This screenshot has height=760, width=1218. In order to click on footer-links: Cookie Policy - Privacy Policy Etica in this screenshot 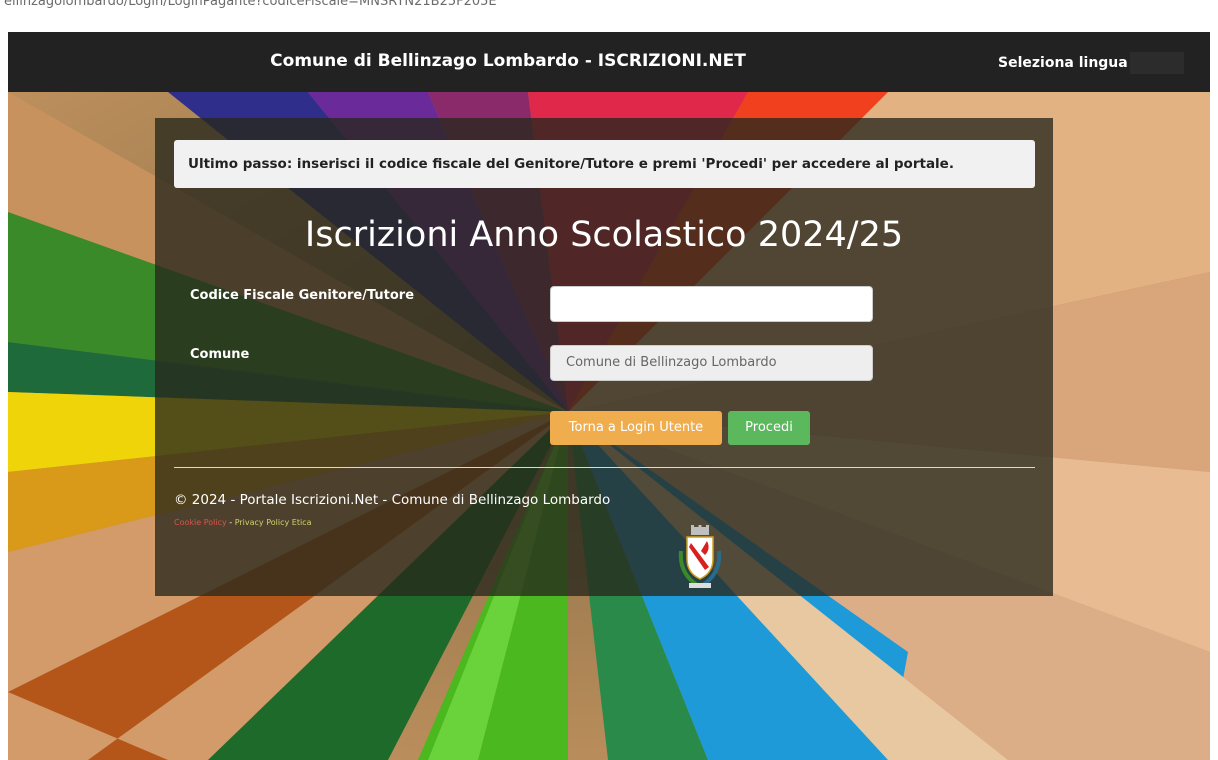, I will do `click(242, 522)`.